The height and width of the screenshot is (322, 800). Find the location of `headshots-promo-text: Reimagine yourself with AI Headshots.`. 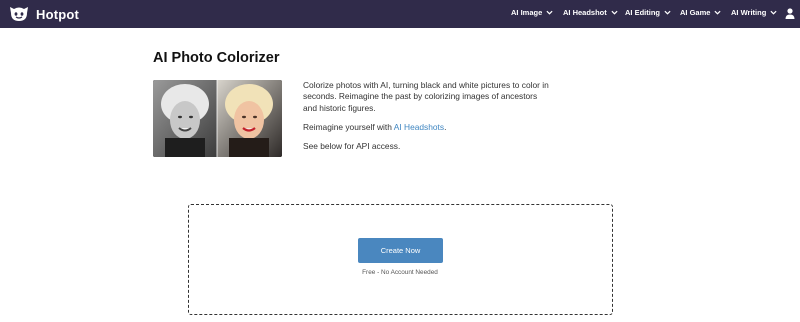

headshots-promo-text: Reimagine yourself with AI Headshots. is located at coordinates (428, 127).